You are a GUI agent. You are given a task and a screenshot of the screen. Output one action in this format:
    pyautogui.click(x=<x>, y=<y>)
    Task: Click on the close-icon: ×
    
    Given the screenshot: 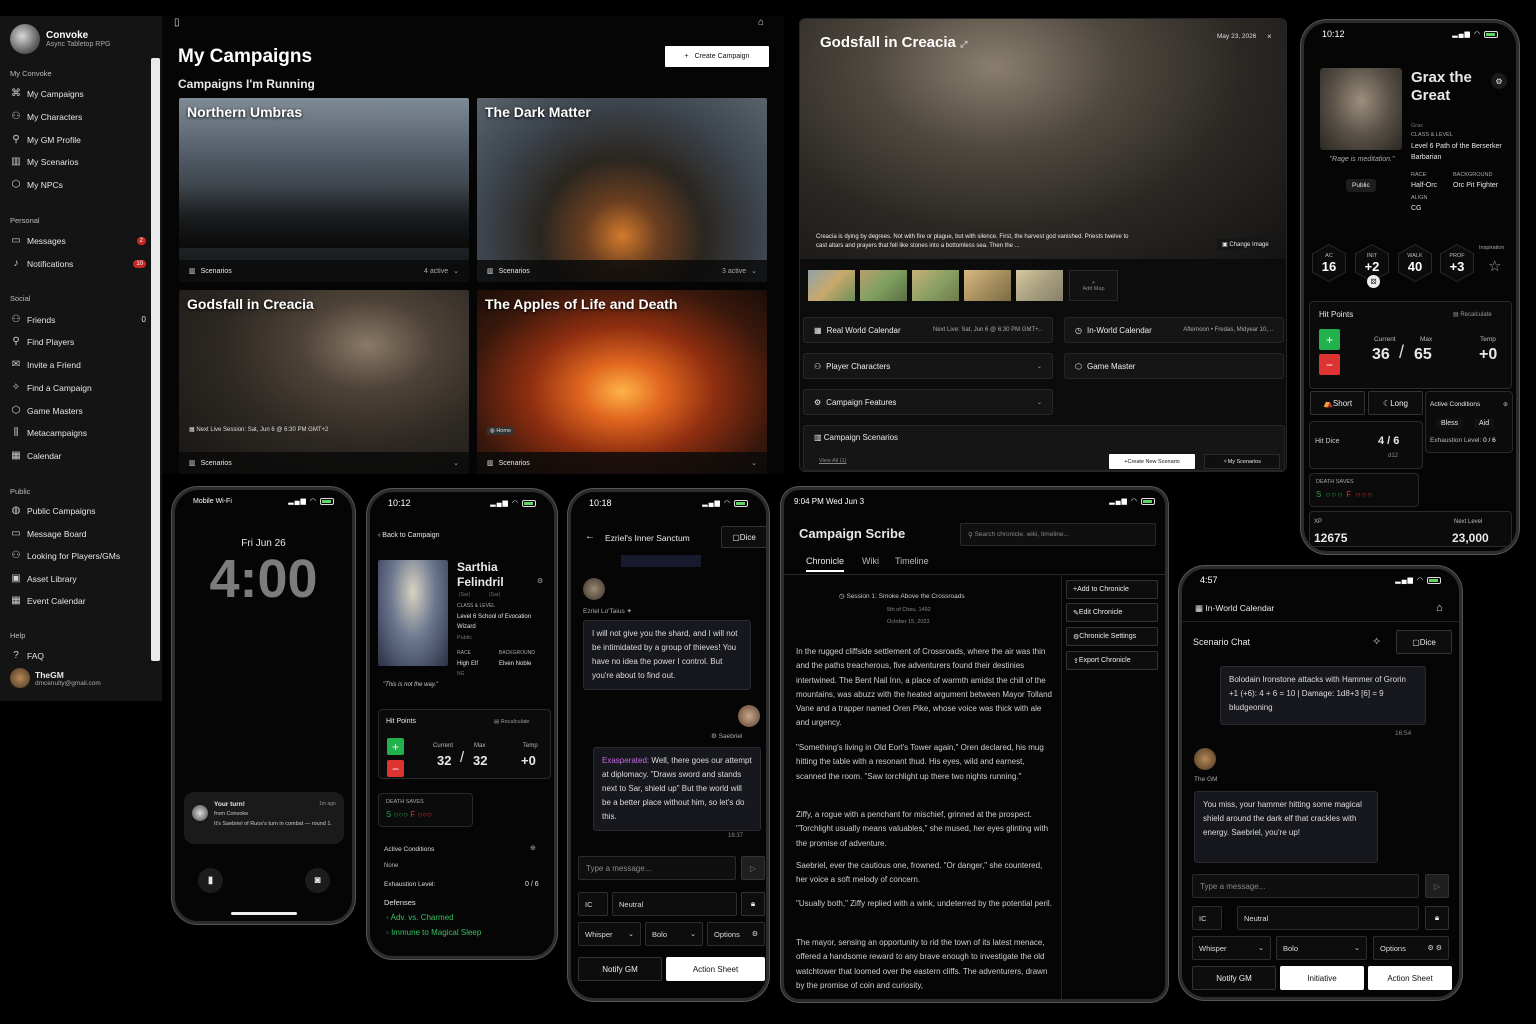 What is the action you would take?
    pyautogui.click(x=1269, y=36)
    